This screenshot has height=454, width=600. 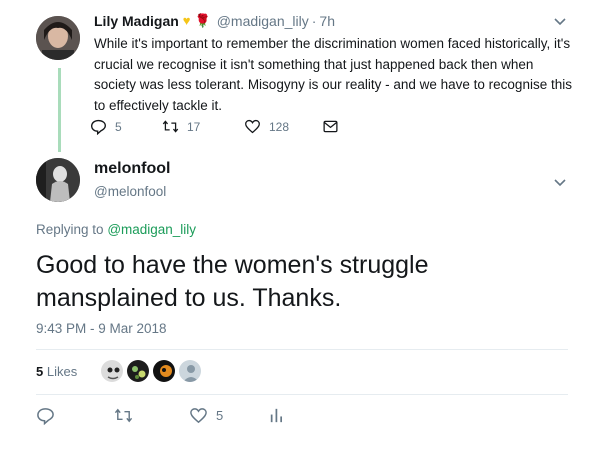 I want to click on likes-row: 5 Likes, so click(x=302, y=372).